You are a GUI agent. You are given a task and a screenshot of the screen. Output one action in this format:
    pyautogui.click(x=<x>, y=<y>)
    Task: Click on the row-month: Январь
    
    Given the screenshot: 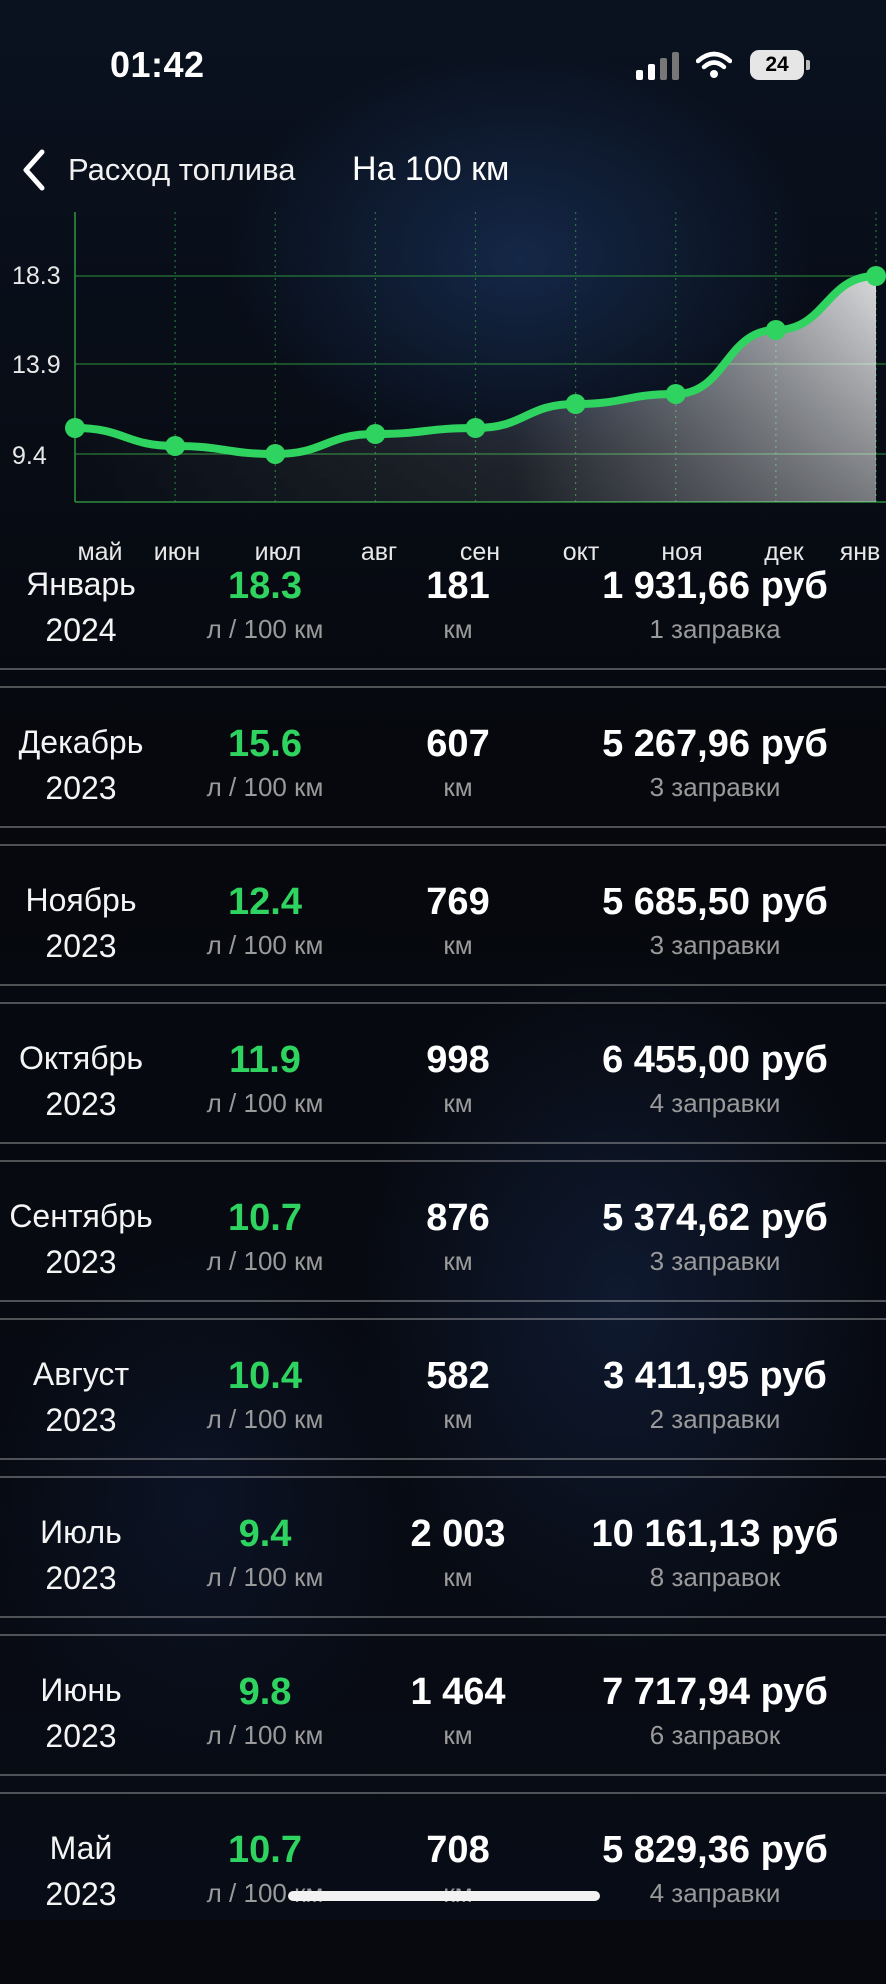 What is the action you would take?
    pyautogui.click(x=81, y=584)
    